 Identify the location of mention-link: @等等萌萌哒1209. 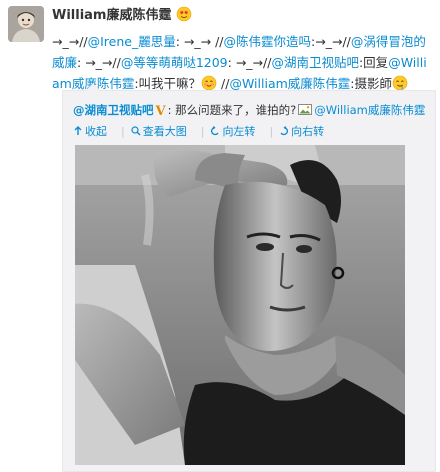
(174, 62).